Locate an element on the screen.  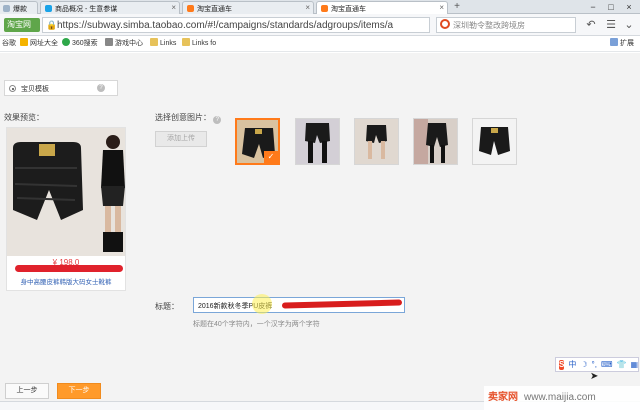
chevron-down-icon: ⌄ is located at coordinates (629, 25).